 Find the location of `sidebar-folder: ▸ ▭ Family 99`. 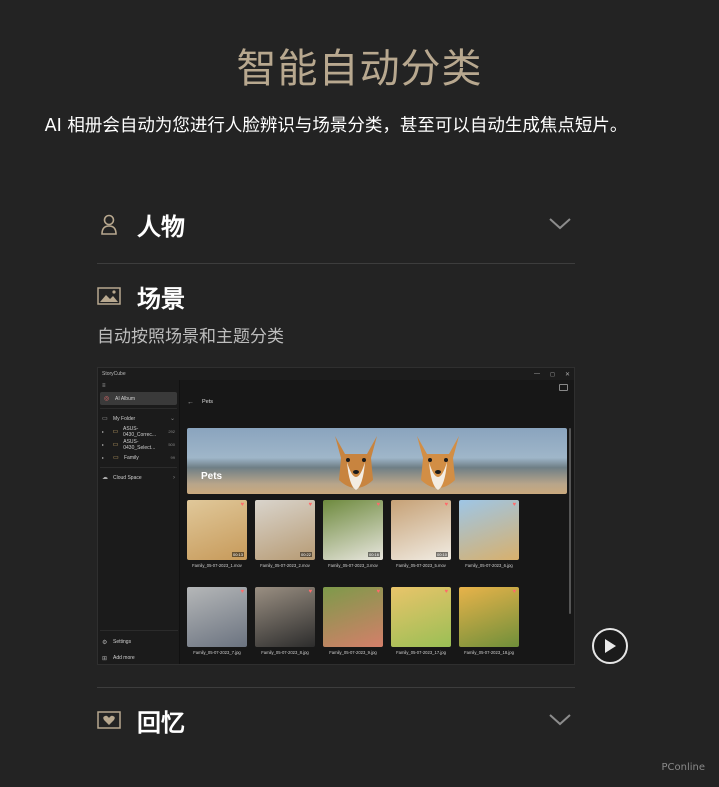

sidebar-folder: ▸ ▭ Family 99 is located at coordinates (138, 457).